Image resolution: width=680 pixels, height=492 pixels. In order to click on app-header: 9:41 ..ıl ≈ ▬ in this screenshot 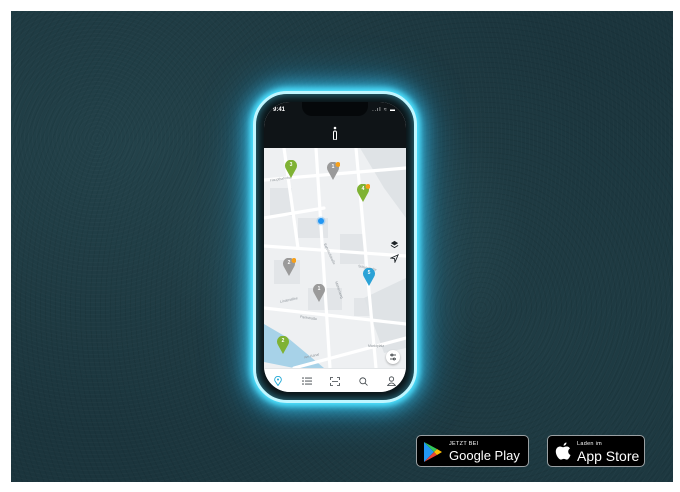, I will do `click(335, 125)`.